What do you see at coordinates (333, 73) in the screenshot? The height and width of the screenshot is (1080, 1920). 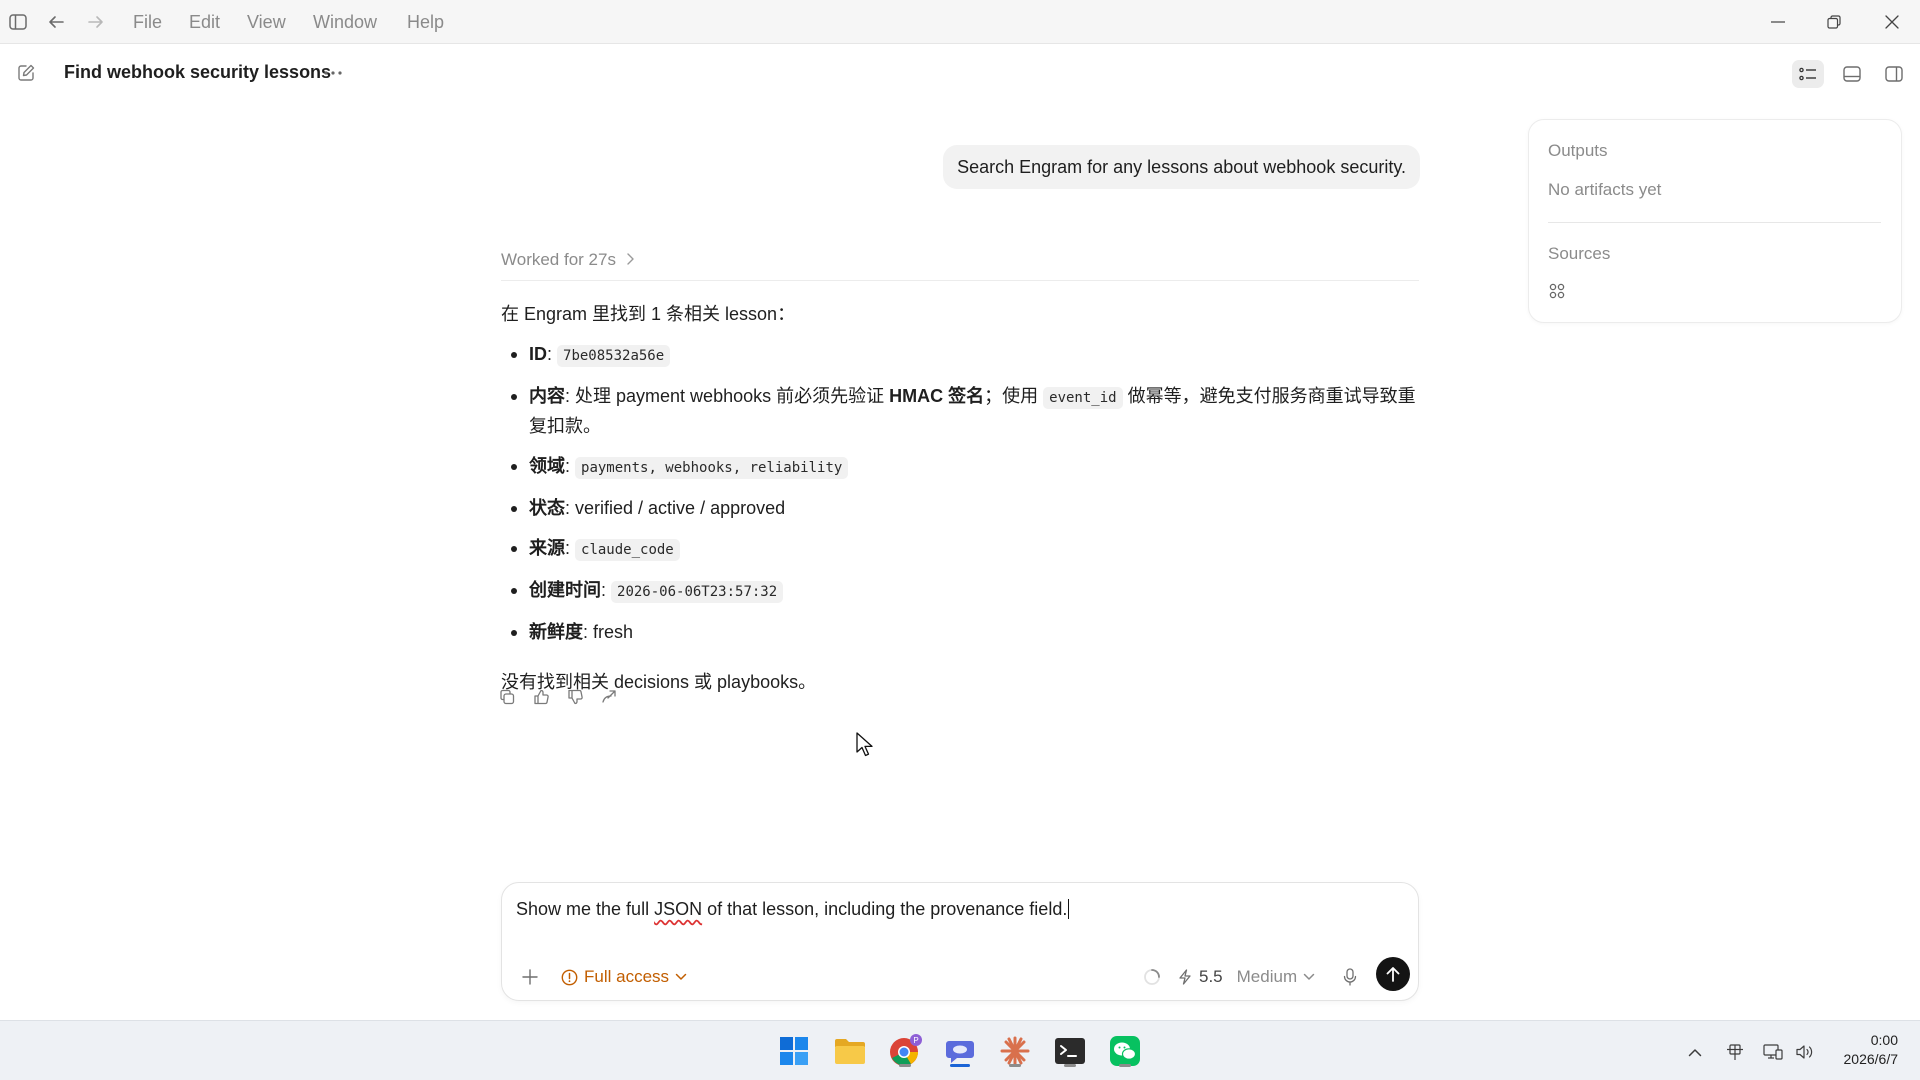 I see `more-icon` at bounding box center [333, 73].